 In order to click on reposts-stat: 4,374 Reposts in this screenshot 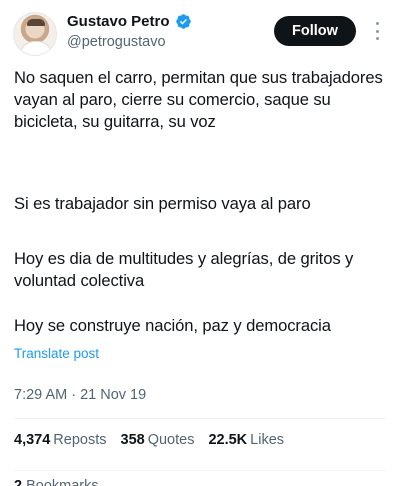, I will do `click(60, 440)`.